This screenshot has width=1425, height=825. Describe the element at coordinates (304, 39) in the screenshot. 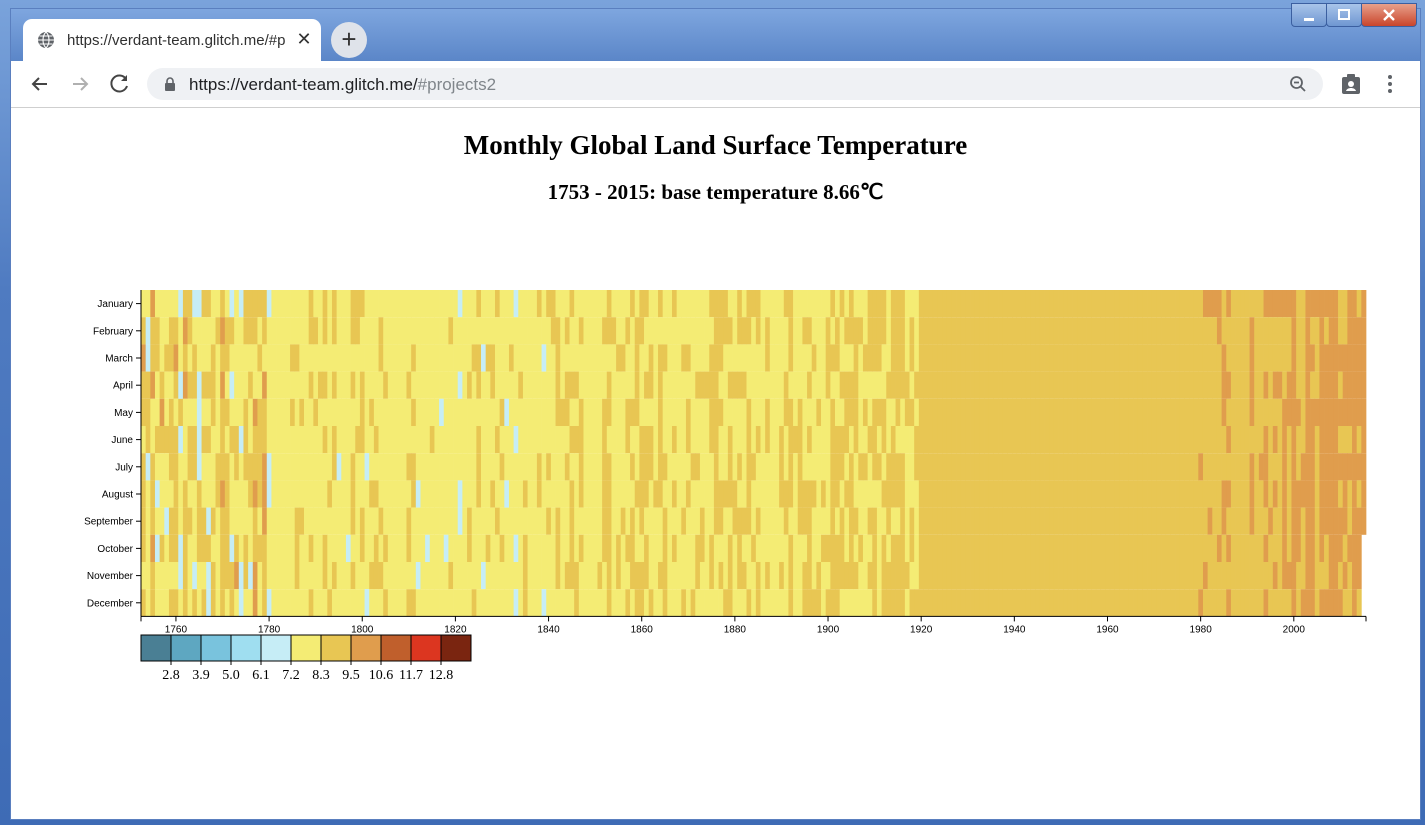

I see `close-icon: ✕` at that location.